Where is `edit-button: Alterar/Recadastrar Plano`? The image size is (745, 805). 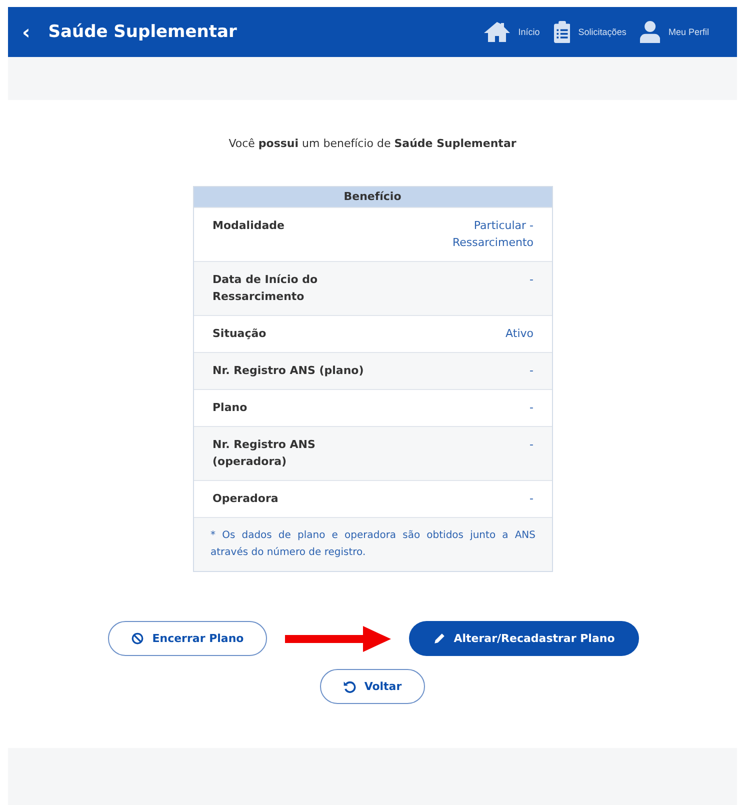
edit-button: Alterar/Recadastrar Plano is located at coordinates (523, 638).